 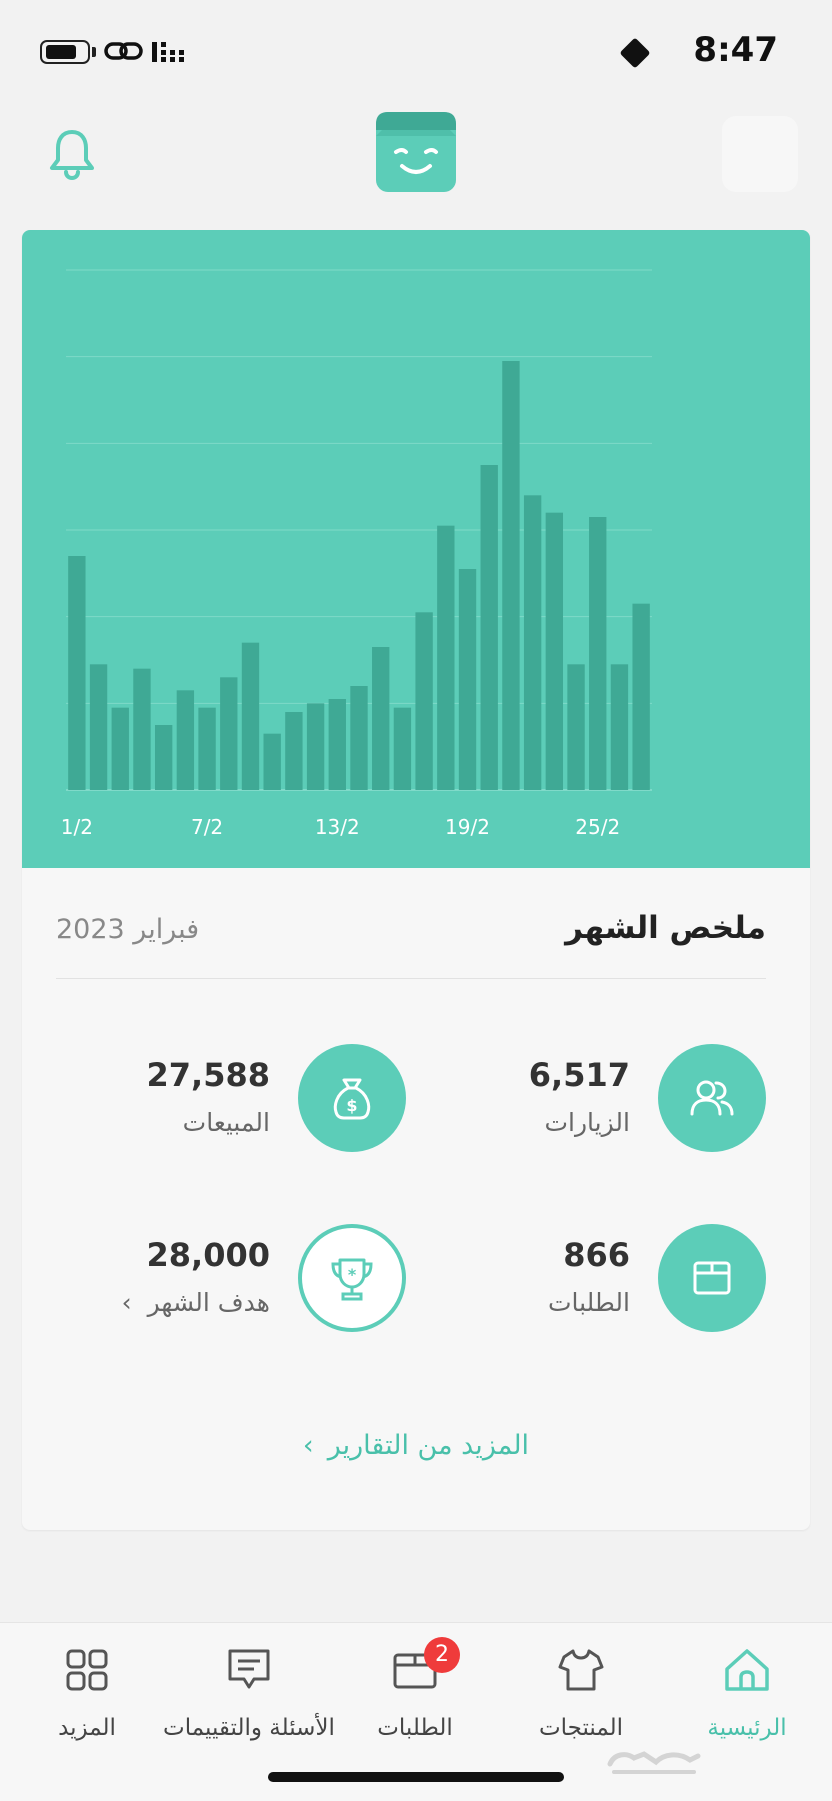 What do you see at coordinates (208, 1255) in the screenshot?
I see `goal-value: 28,000` at bounding box center [208, 1255].